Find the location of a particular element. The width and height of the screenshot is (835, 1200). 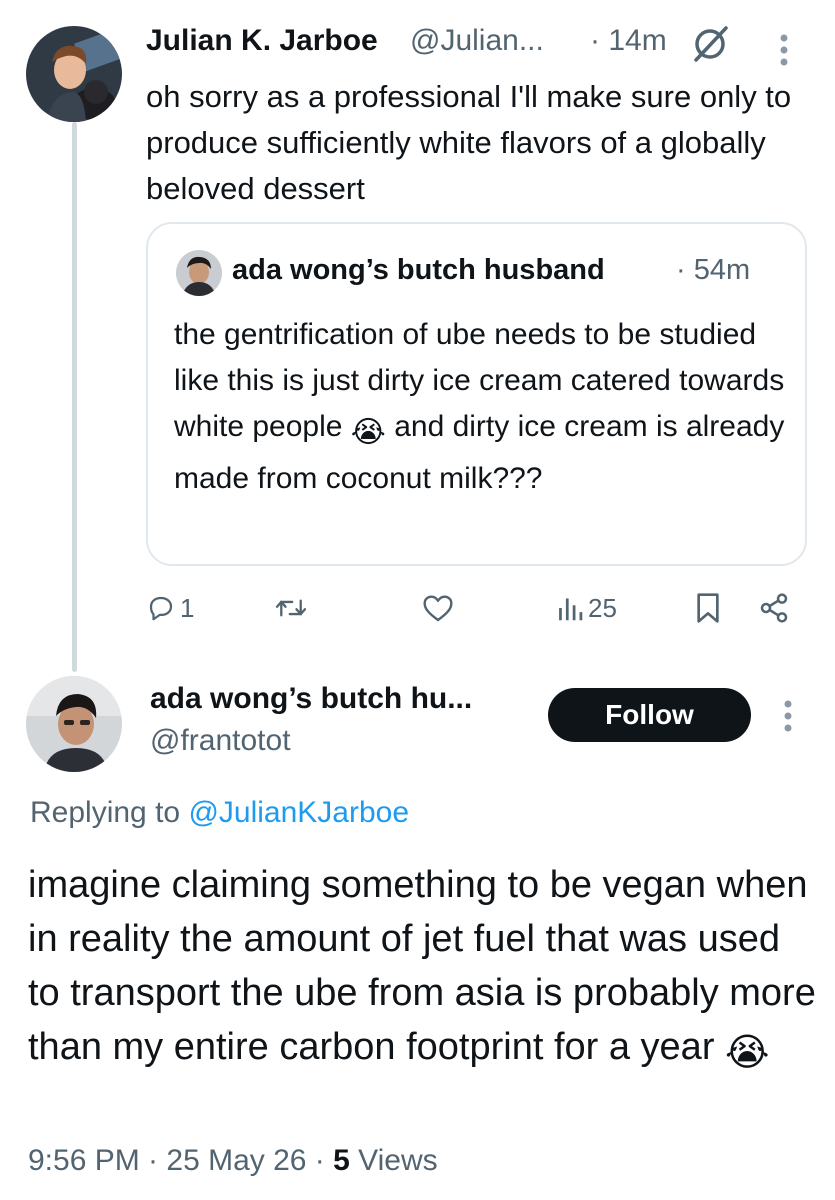

replying-to-line: Replying to @JulianKJarboe is located at coordinates (219, 813).